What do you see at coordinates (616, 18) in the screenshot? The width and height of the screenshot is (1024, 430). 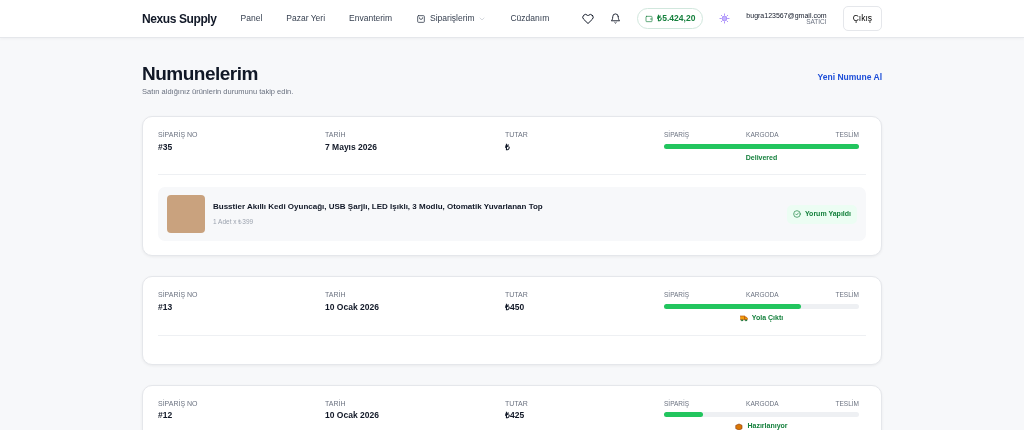 I see `bell-icon` at bounding box center [616, 18].